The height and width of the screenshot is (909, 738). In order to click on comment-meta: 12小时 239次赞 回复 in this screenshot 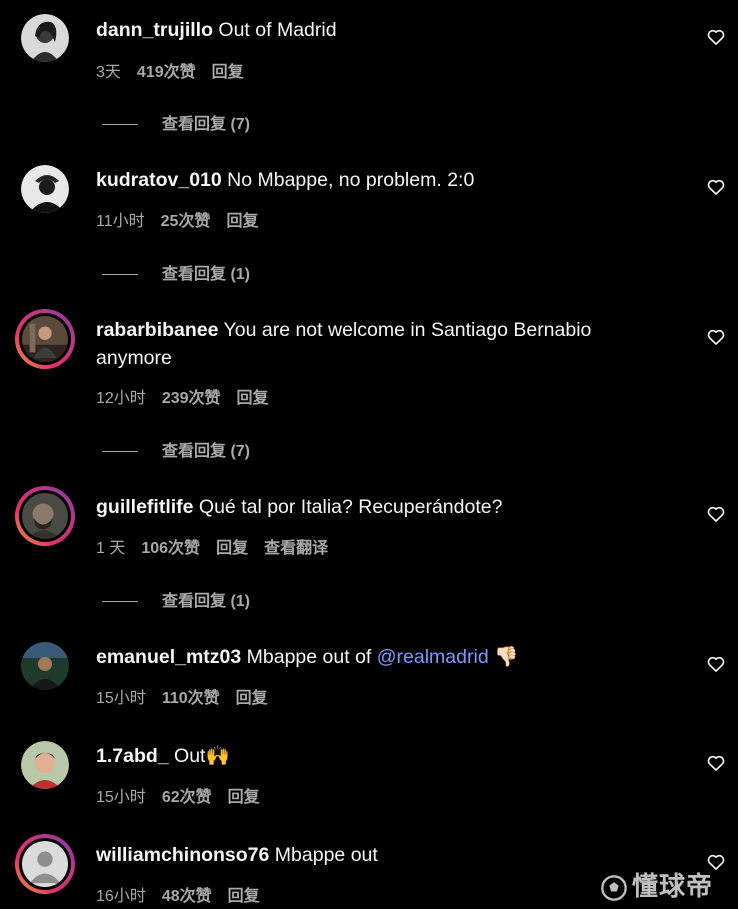, I will do `click(190, 396)`.